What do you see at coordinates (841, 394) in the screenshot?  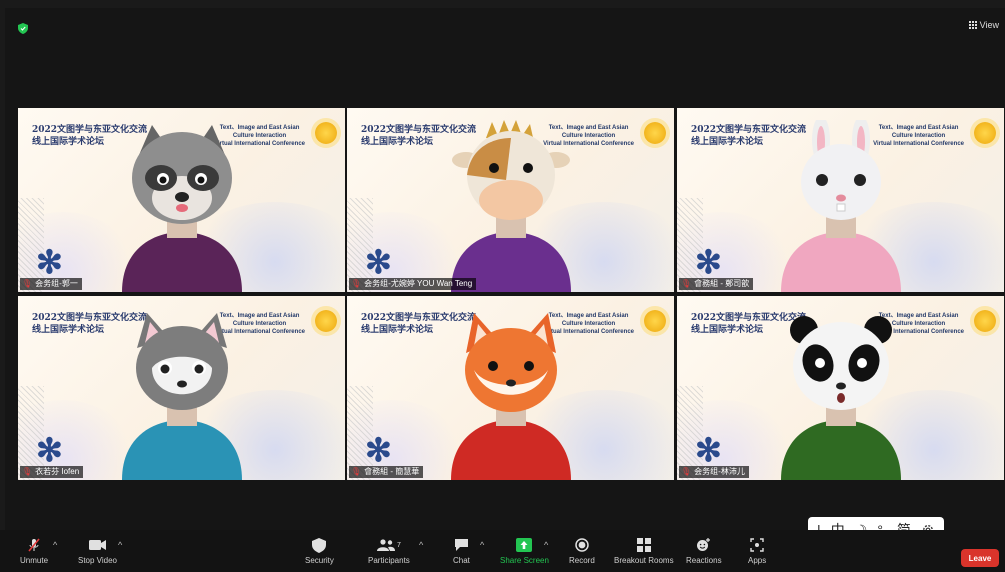 I see `panda-avatar` at bounding box center [841, 394].